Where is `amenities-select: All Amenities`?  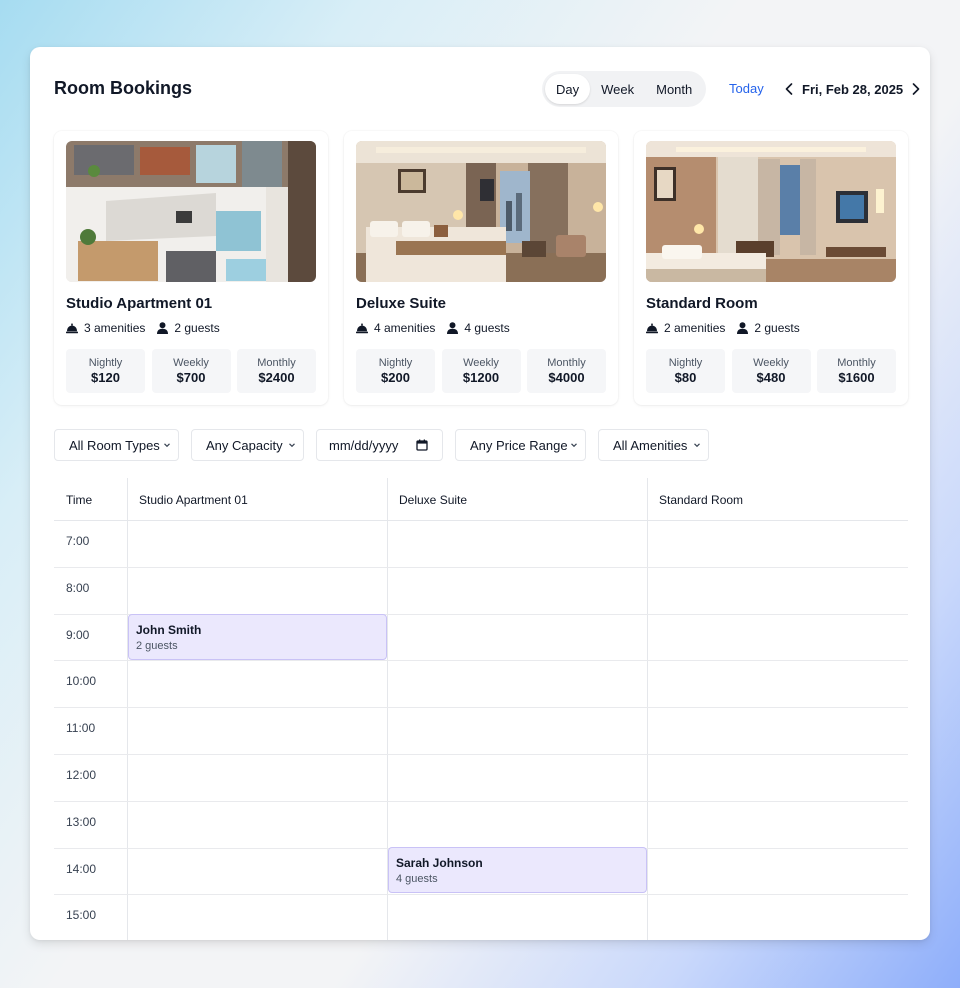 amenities-select: All Amenities is located at coordinates (653, 445).